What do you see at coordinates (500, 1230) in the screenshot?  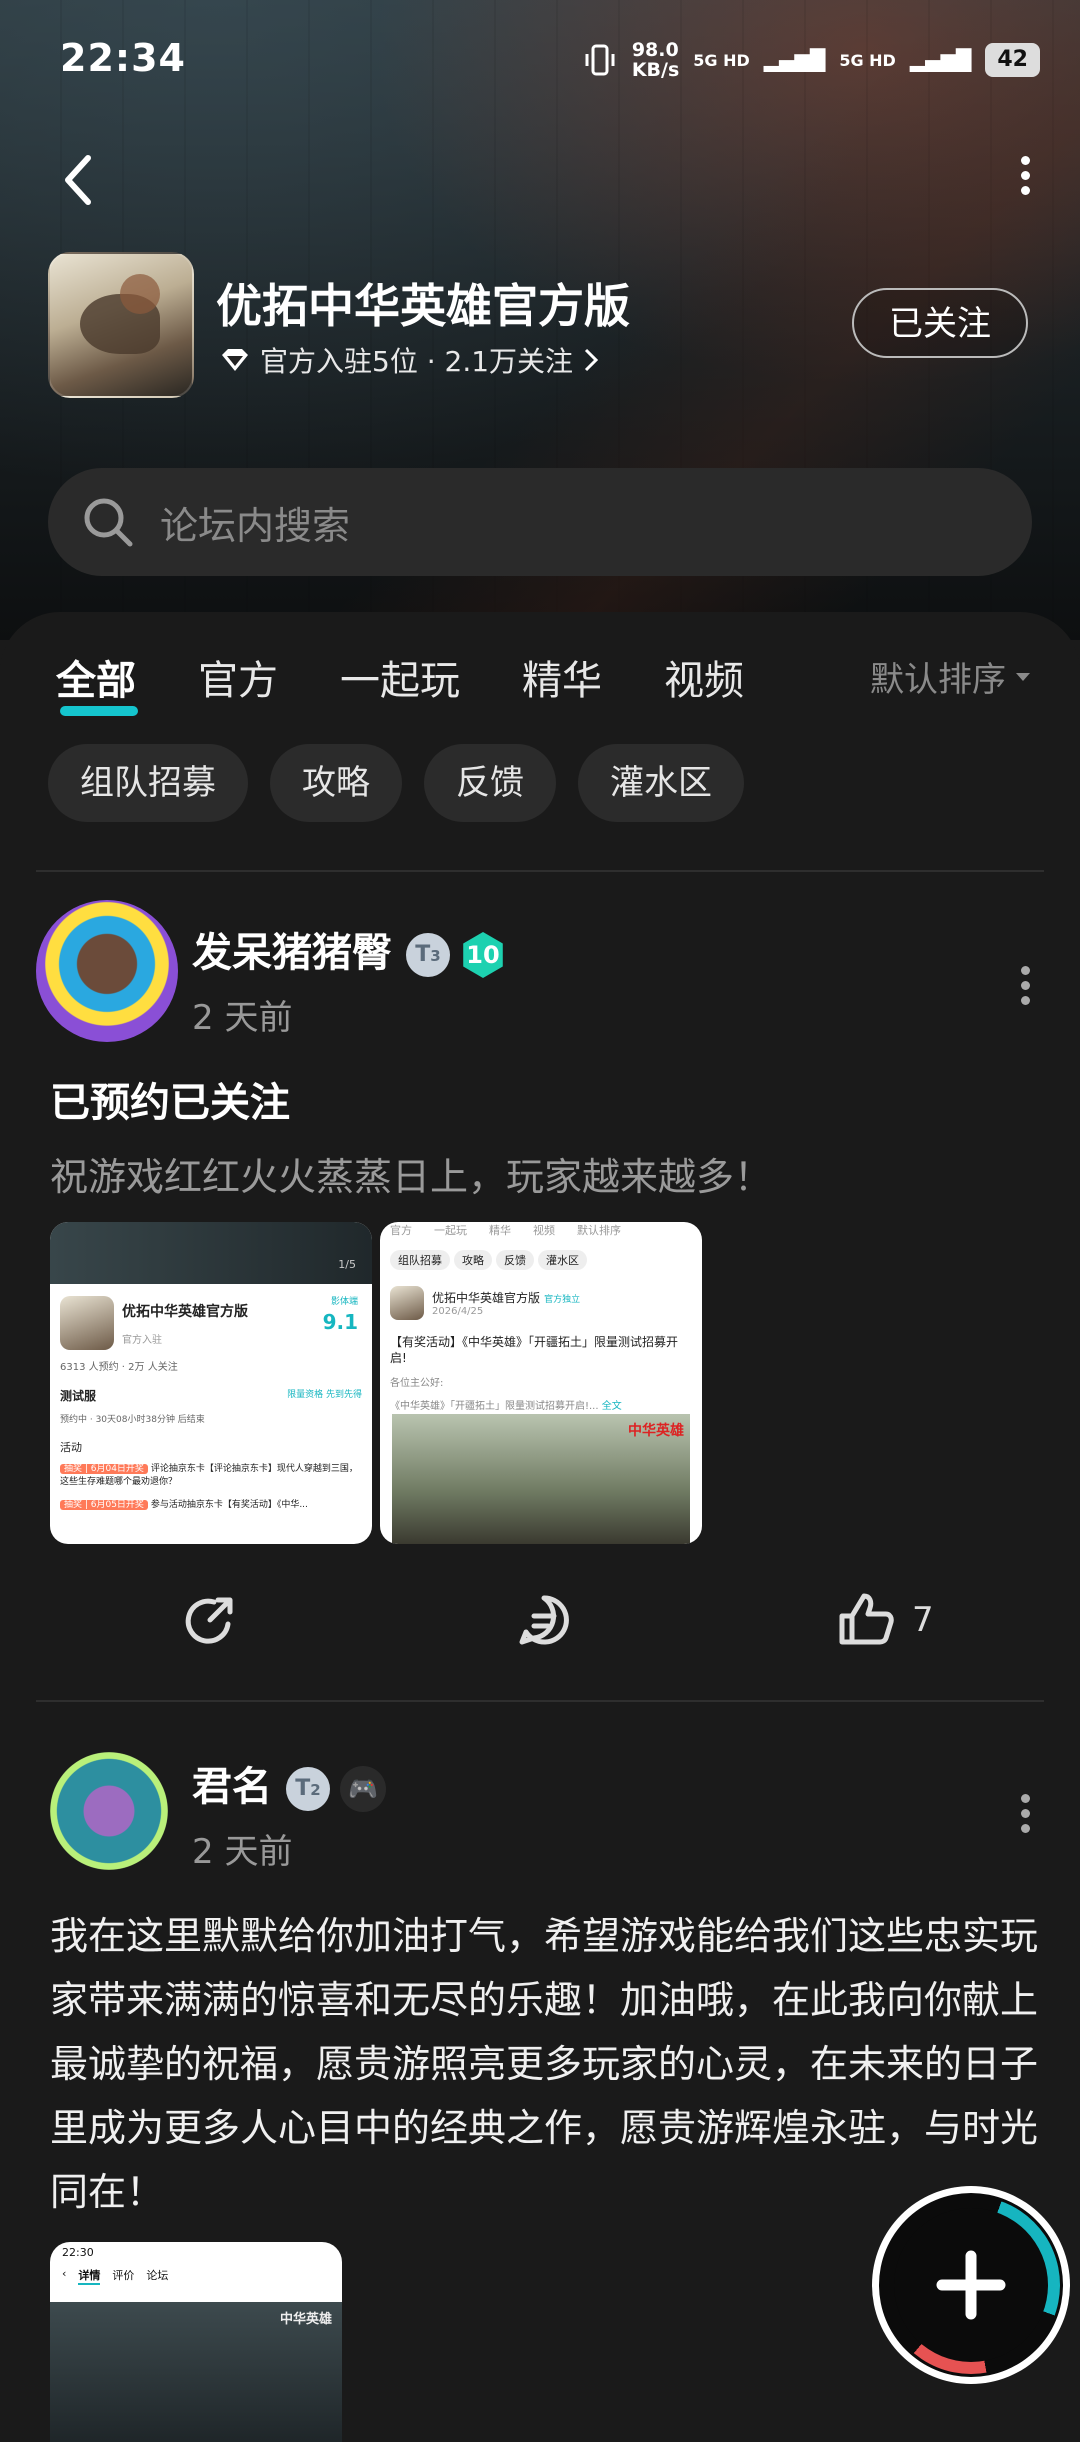 I see `thumb2-tab: 精华` at bounding box center [500, 1230].